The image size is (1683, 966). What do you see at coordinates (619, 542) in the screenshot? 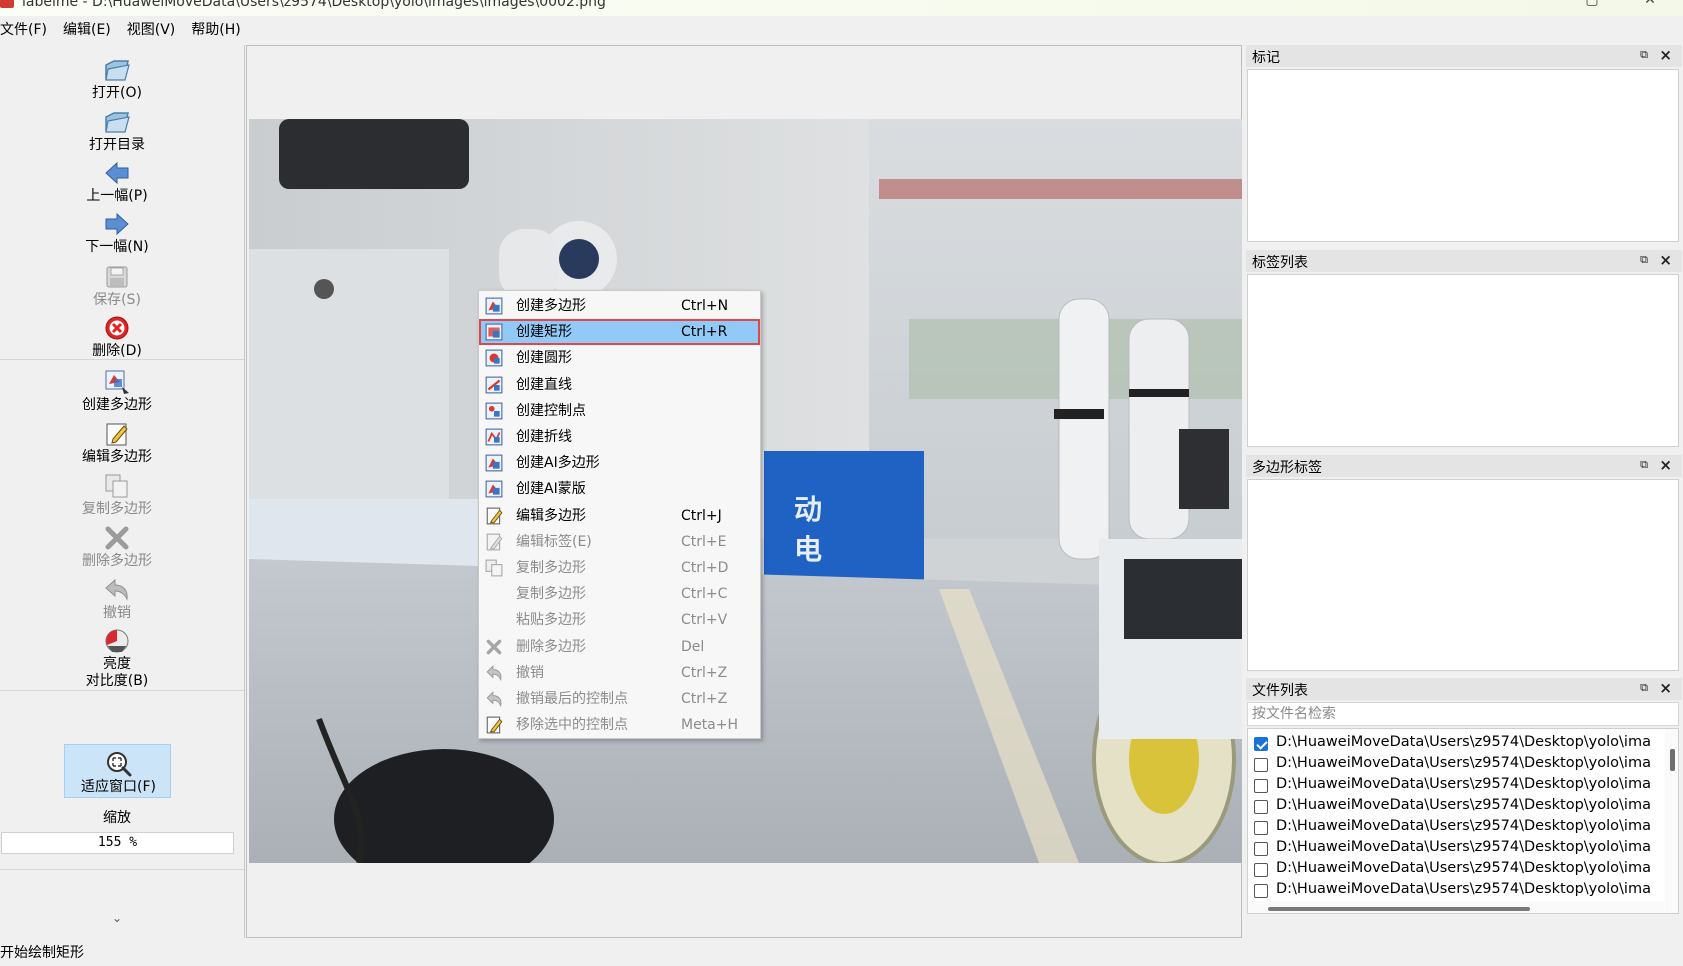
I see `context-menu-item: 编辑标签(E) Ctrl+E` at bounding box center [619, 542].